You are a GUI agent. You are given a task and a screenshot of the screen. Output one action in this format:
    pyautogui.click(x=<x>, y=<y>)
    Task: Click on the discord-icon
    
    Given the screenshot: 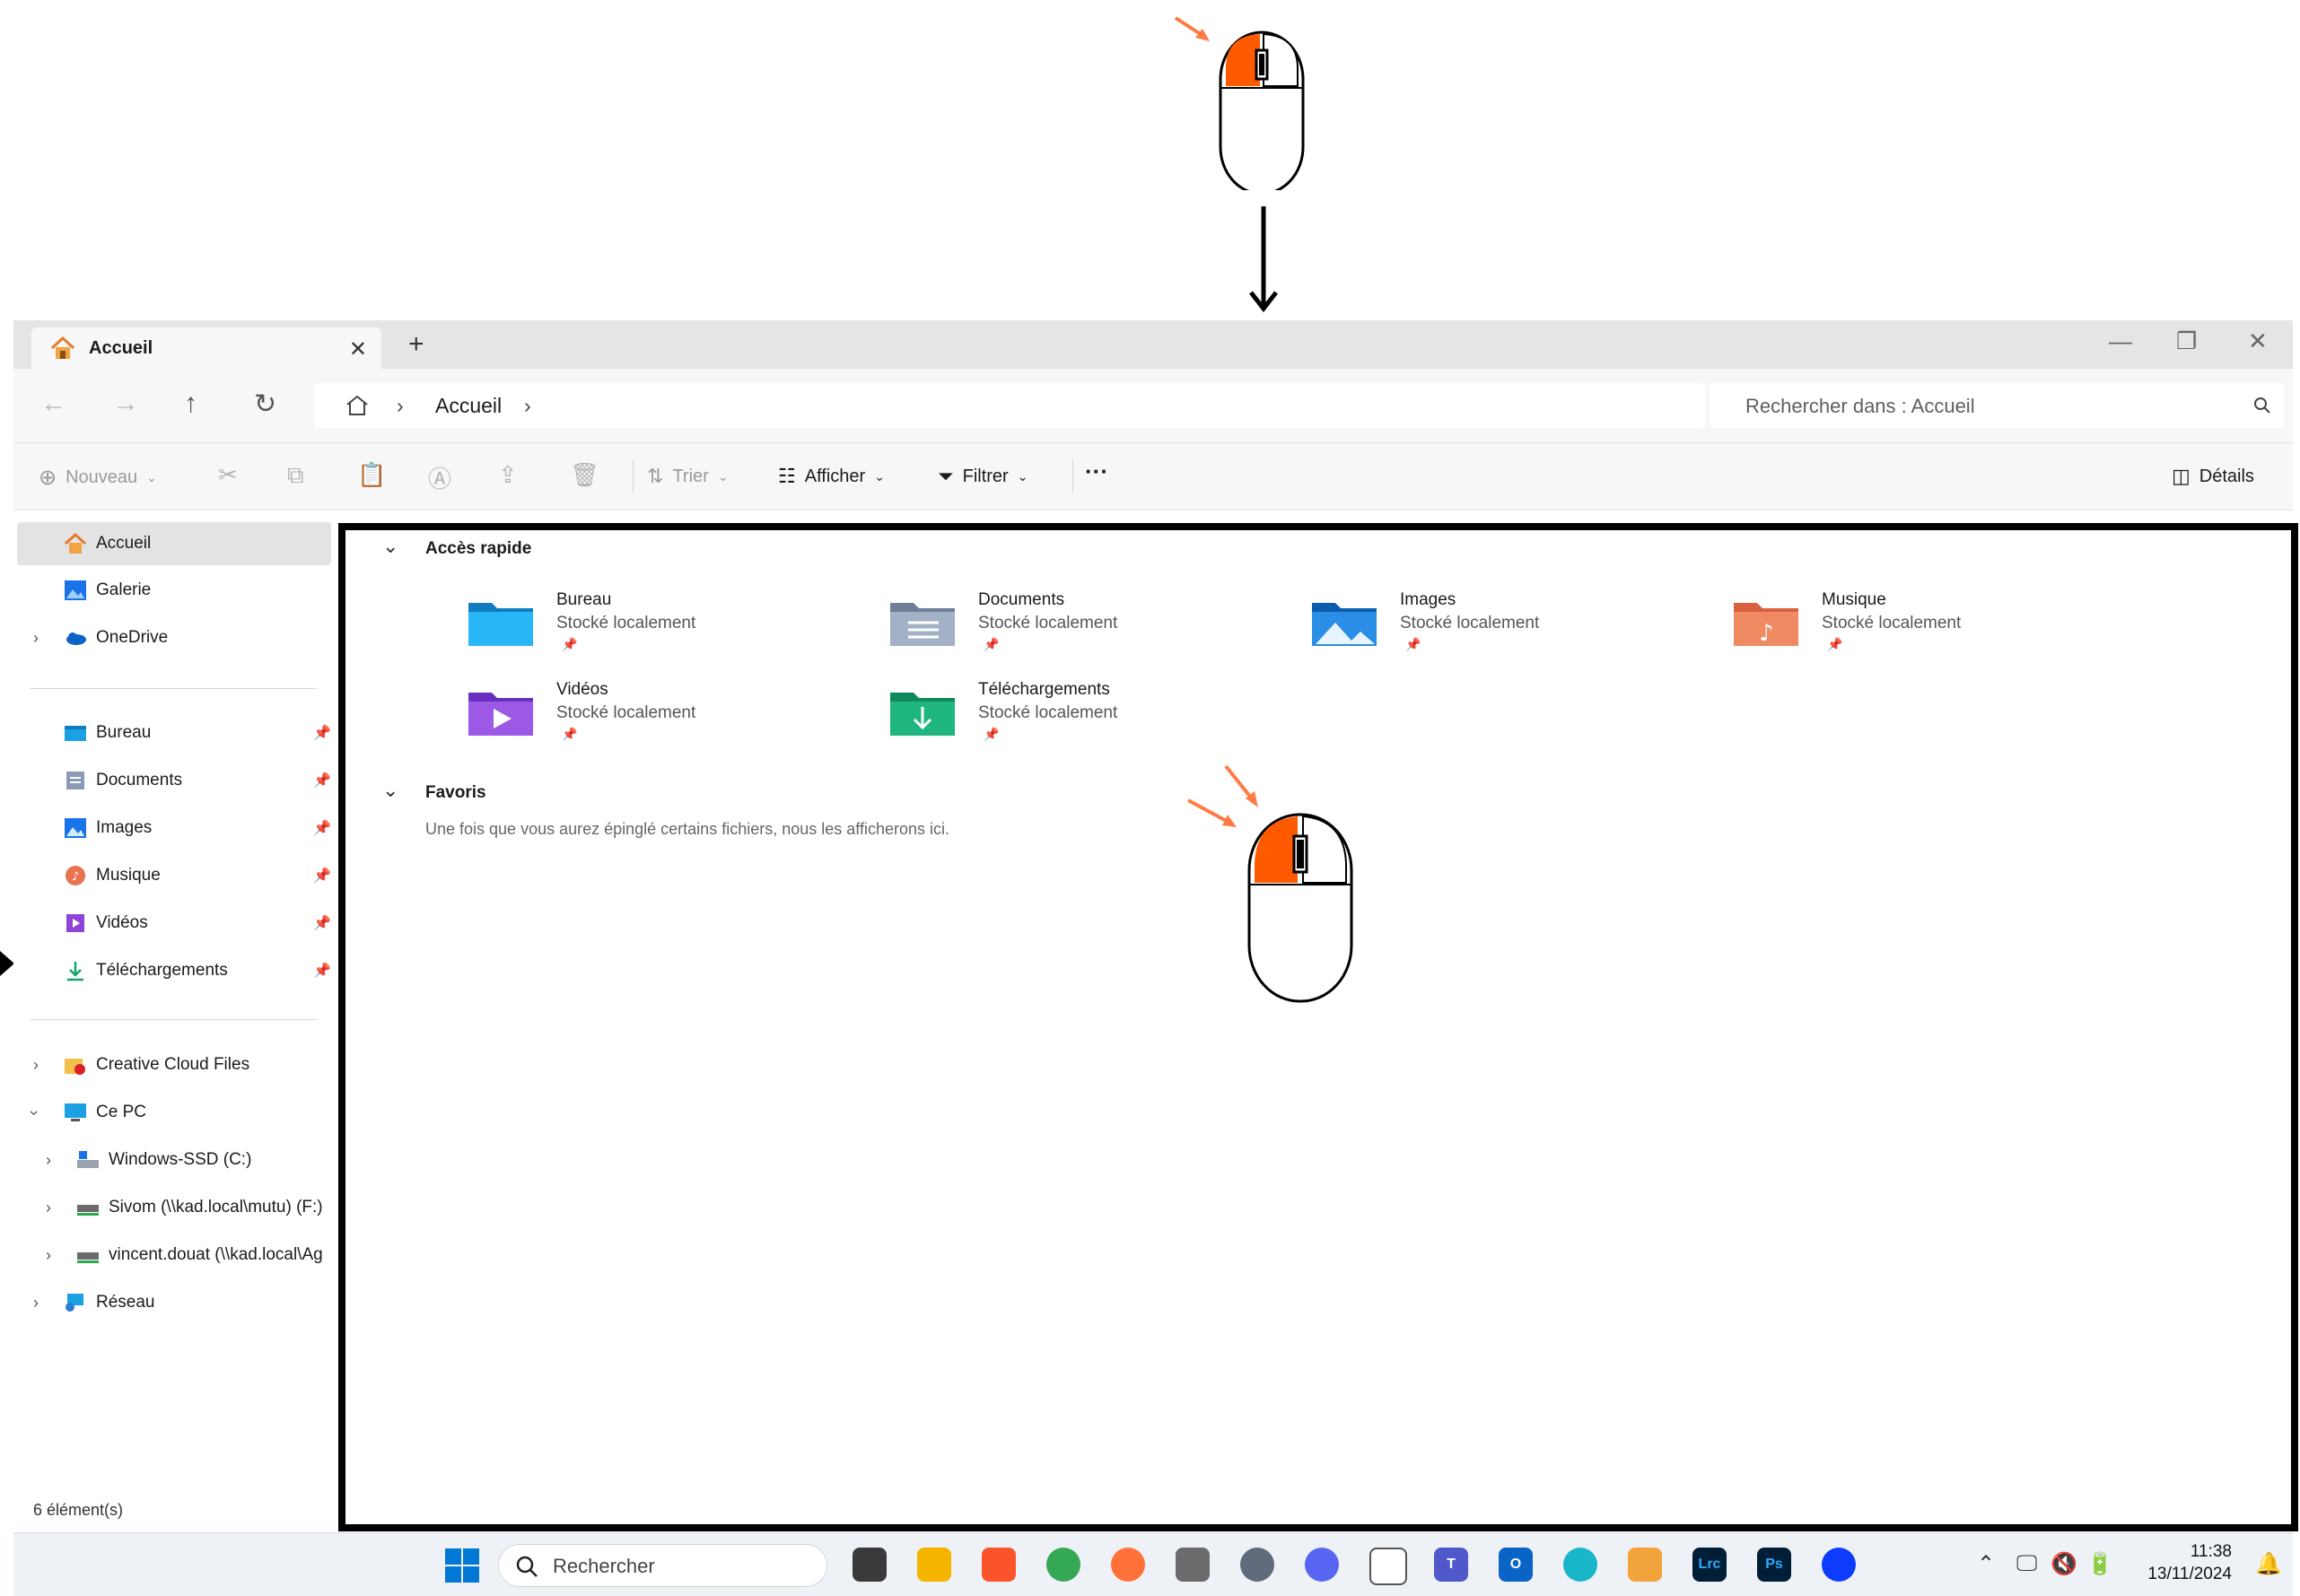 What is the action you would take?
    pyautogui.click(x=1322, y=1565)
    